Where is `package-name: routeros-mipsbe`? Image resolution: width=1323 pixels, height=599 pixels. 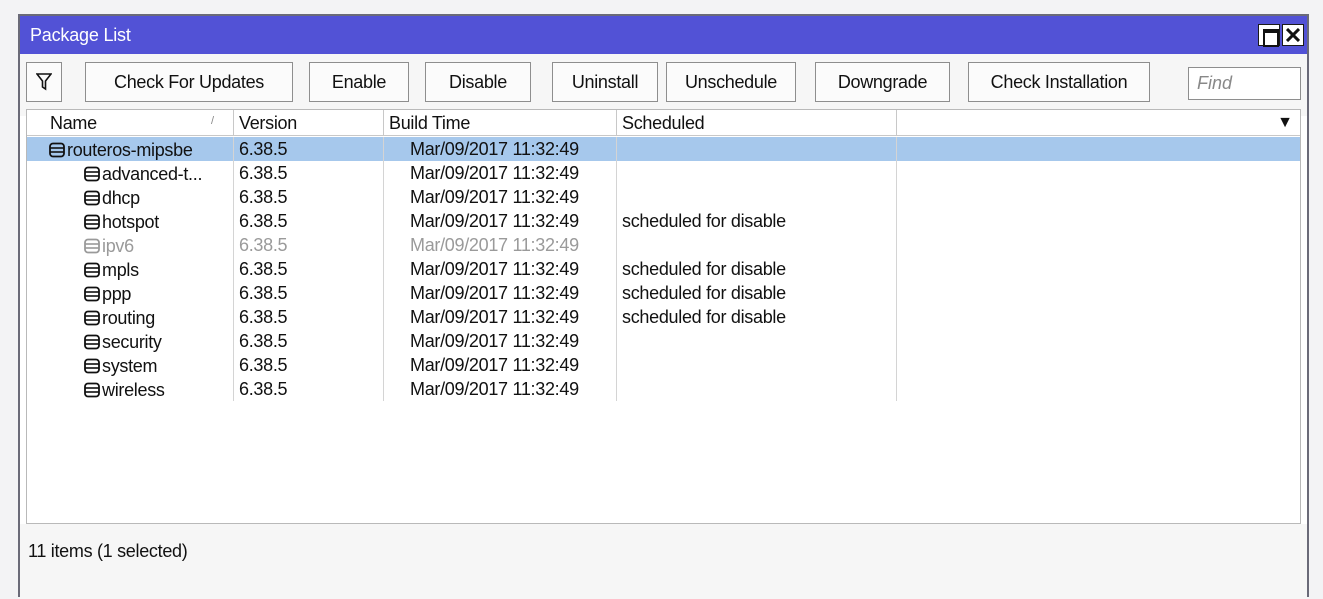
package-name: routeros-mipsbe is located at coordinates (130, 149).